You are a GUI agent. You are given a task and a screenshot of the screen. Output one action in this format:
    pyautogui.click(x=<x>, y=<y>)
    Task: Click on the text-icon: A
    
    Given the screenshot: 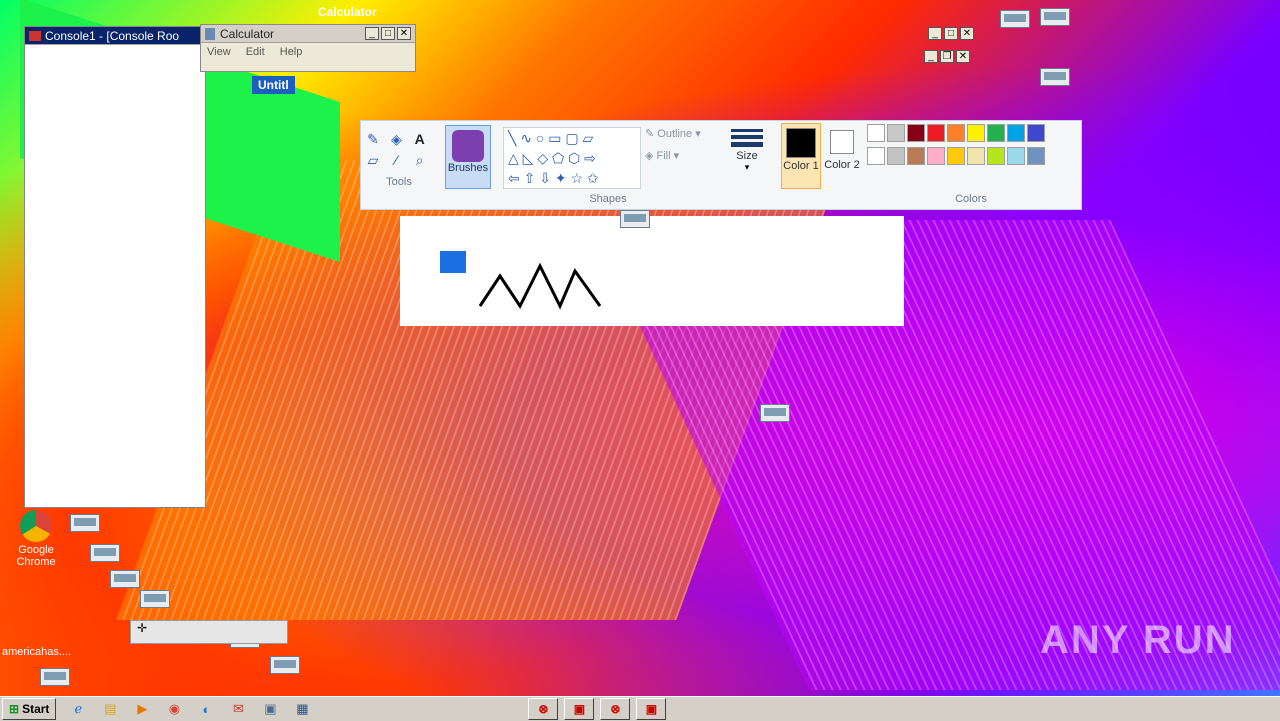 What is the action you would take?
    pyautogui.click(x=420, y=139)
    